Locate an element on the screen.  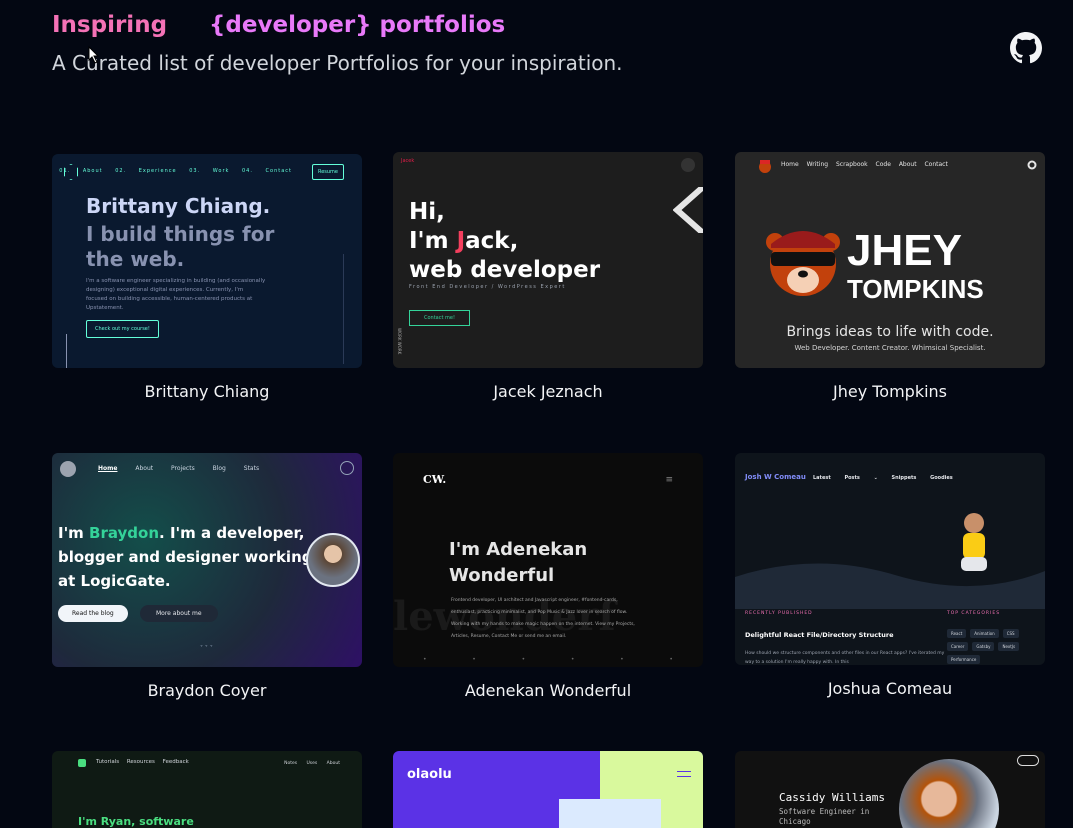
portfolio-card-olaolu: olaolu is located at coordinates (548, 789).